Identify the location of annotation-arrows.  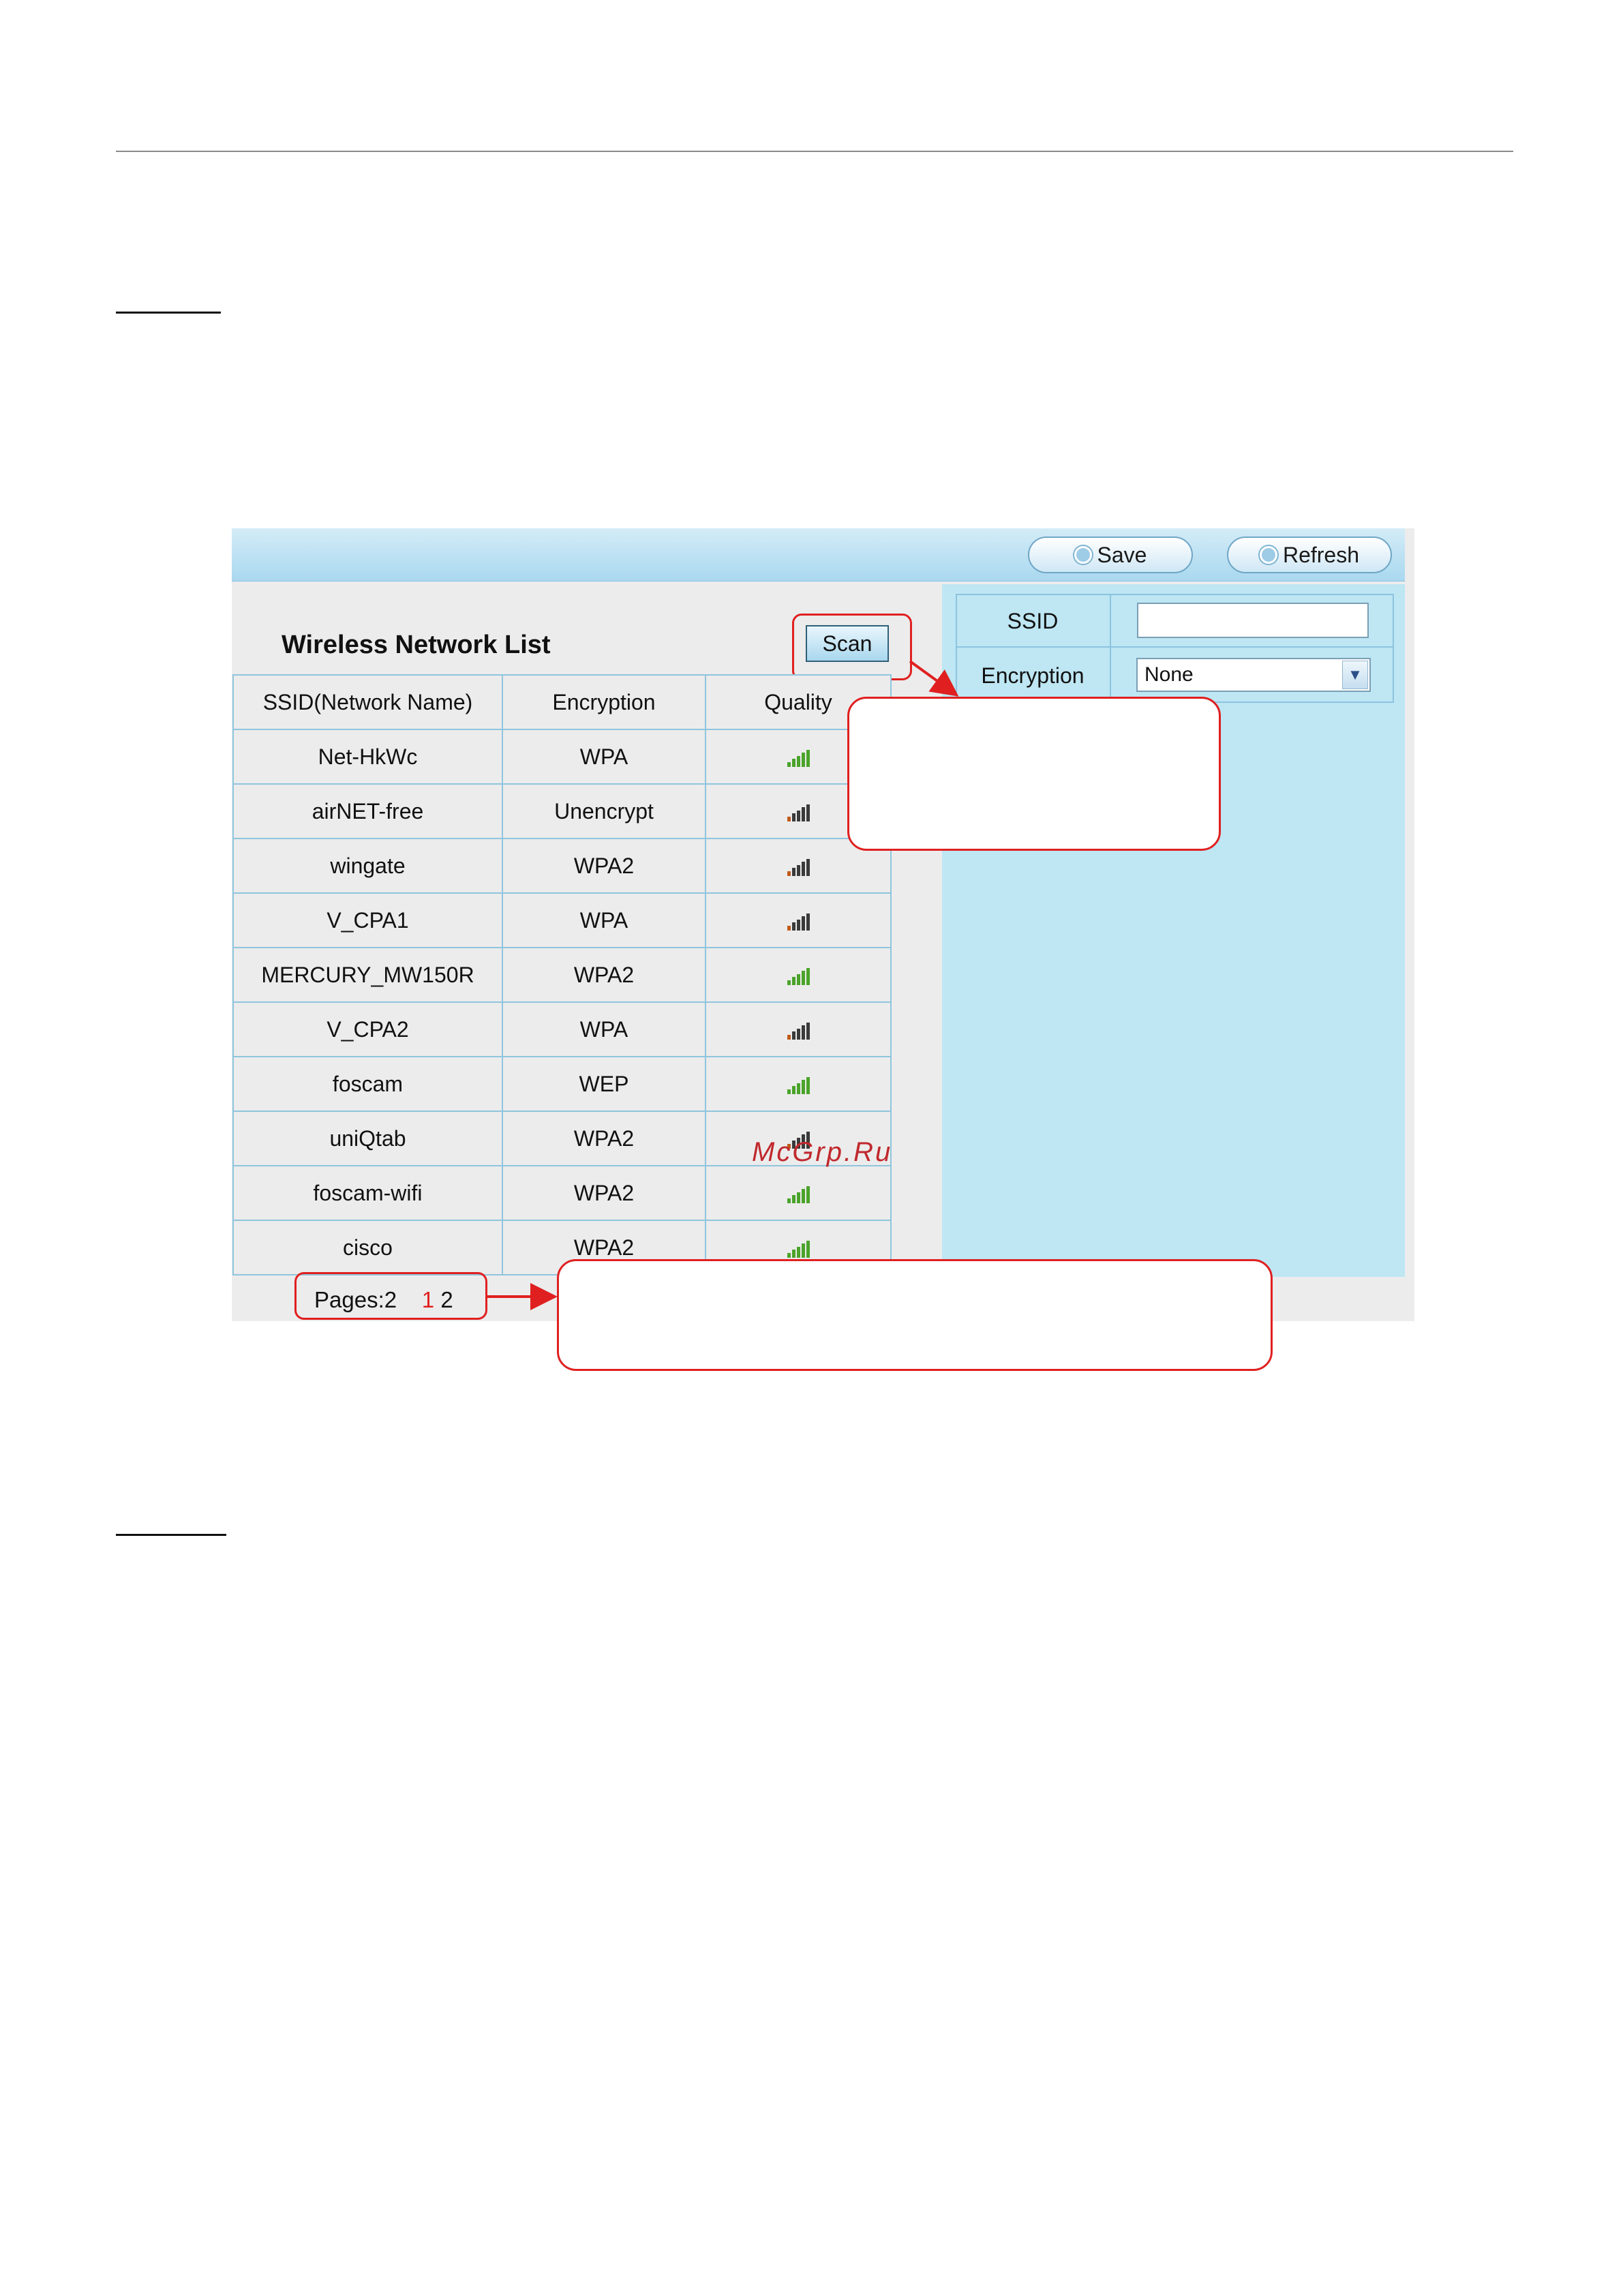
(723, 985).